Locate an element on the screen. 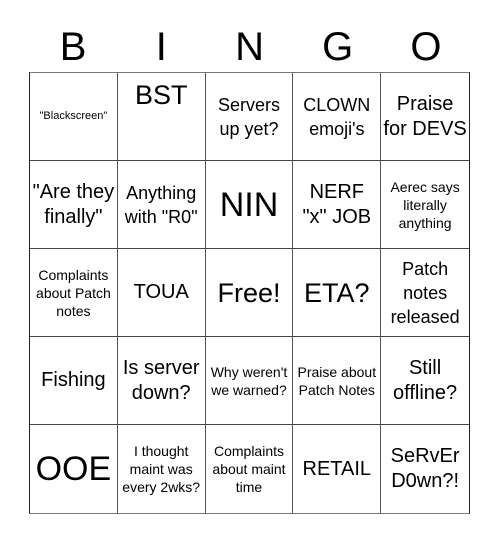  bingo-cell-text: Servers up yet? is located at coordinates (248, 116).